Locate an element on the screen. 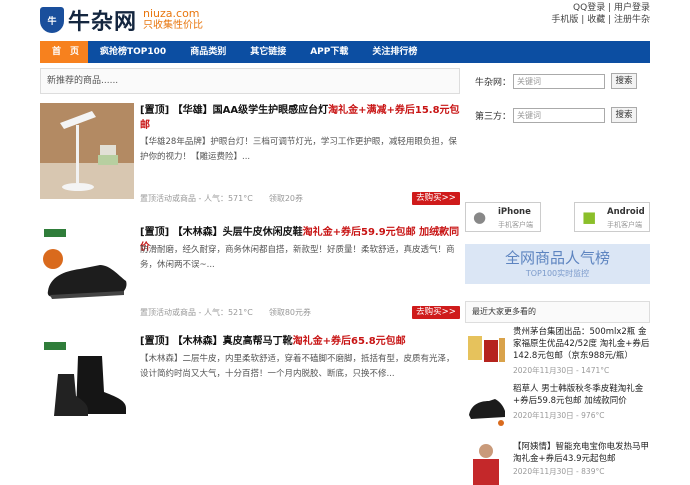 Image resolution: width=690 pixels, height=485 pixels. third-party-search-input: 关键词 is located at coordinates (559, 115).